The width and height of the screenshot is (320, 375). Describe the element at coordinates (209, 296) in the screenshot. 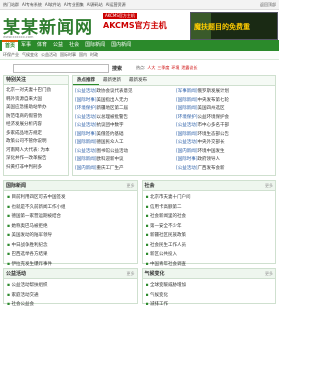

I see `list-item: ▪ 气候变化` at that location.